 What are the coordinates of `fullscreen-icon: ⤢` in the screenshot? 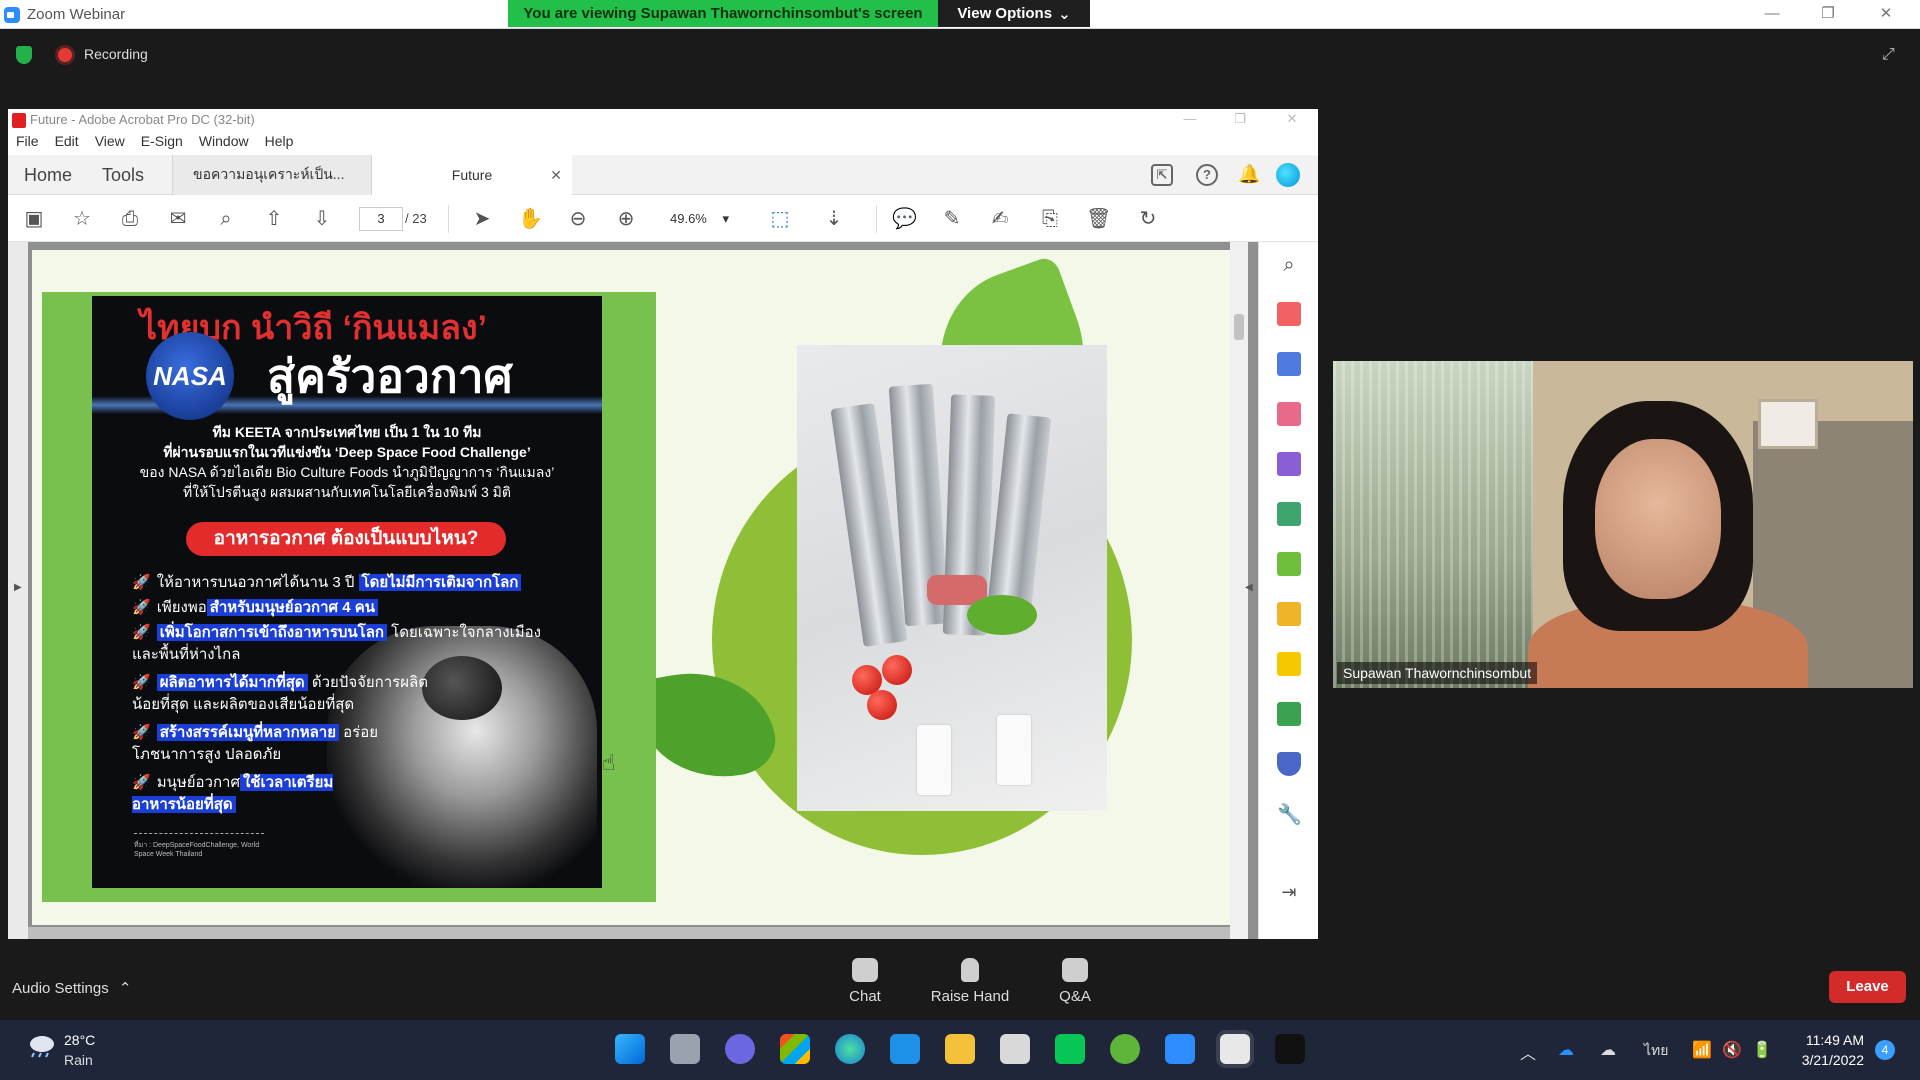 It's located at (1891, 55).